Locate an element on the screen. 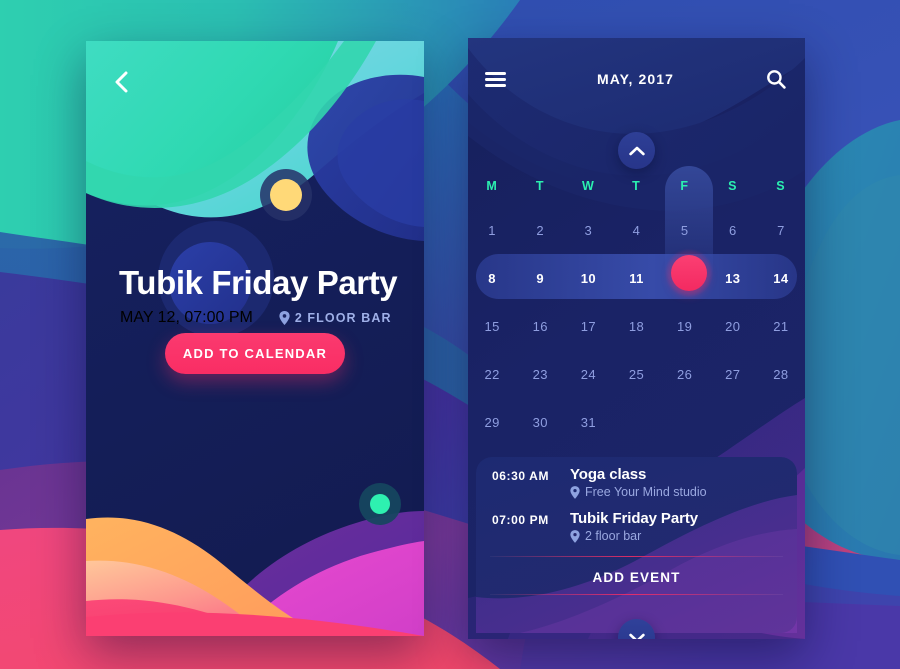  event-venue: 2 FLOOR BAR is located at coordinates (335, 318).